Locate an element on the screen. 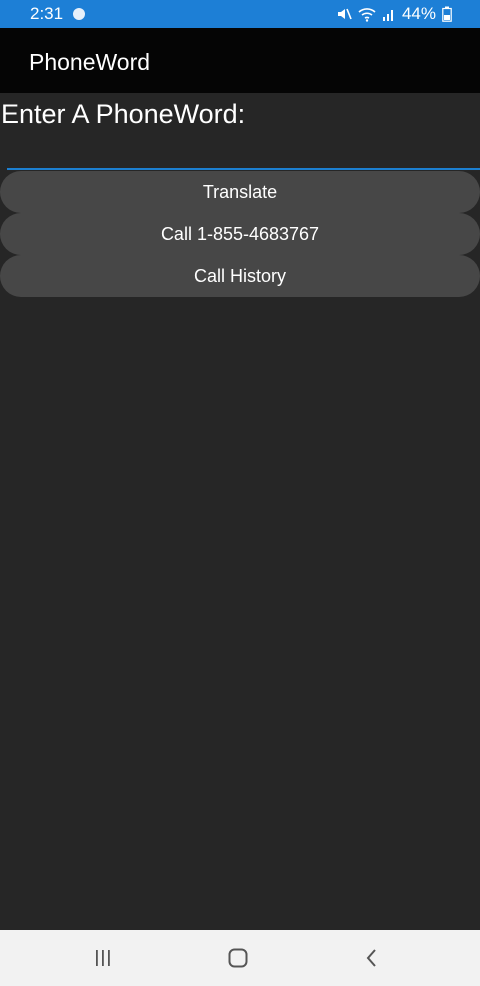  recent-apps-button is located at coordinates (103, 958).